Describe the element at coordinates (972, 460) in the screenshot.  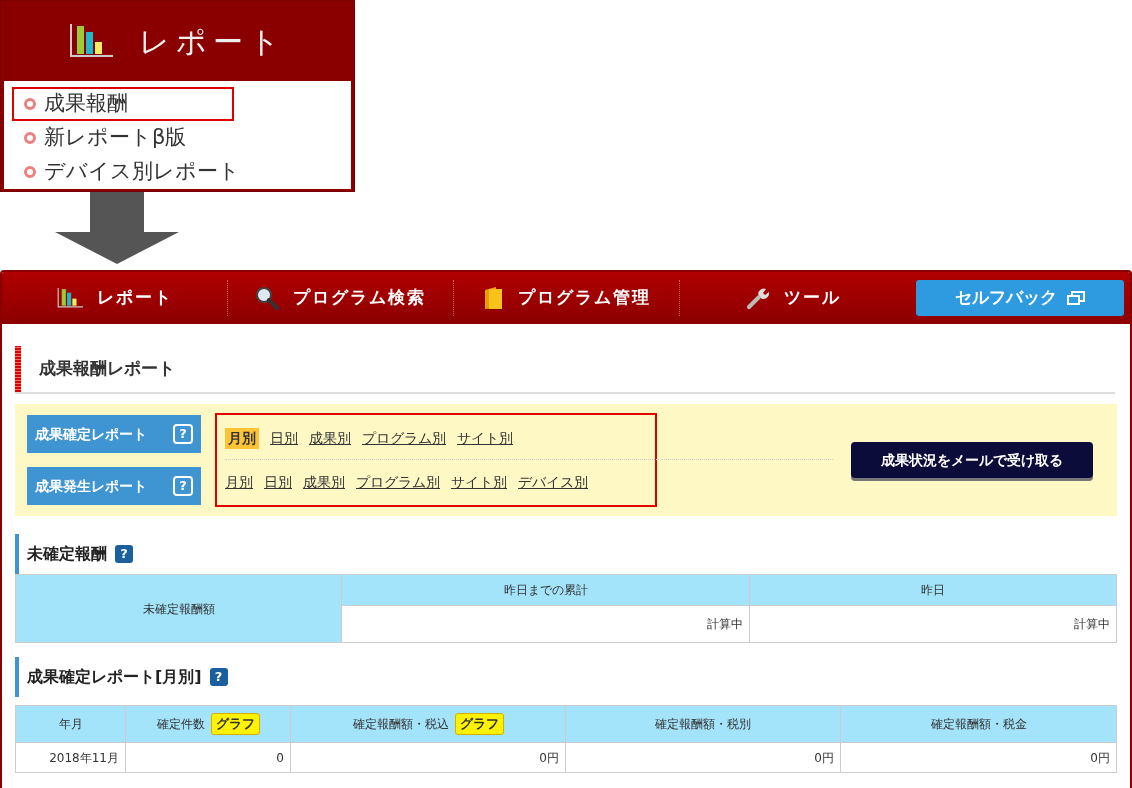
I see `mail-button: 成果状況をメールで受け取る` at that location.